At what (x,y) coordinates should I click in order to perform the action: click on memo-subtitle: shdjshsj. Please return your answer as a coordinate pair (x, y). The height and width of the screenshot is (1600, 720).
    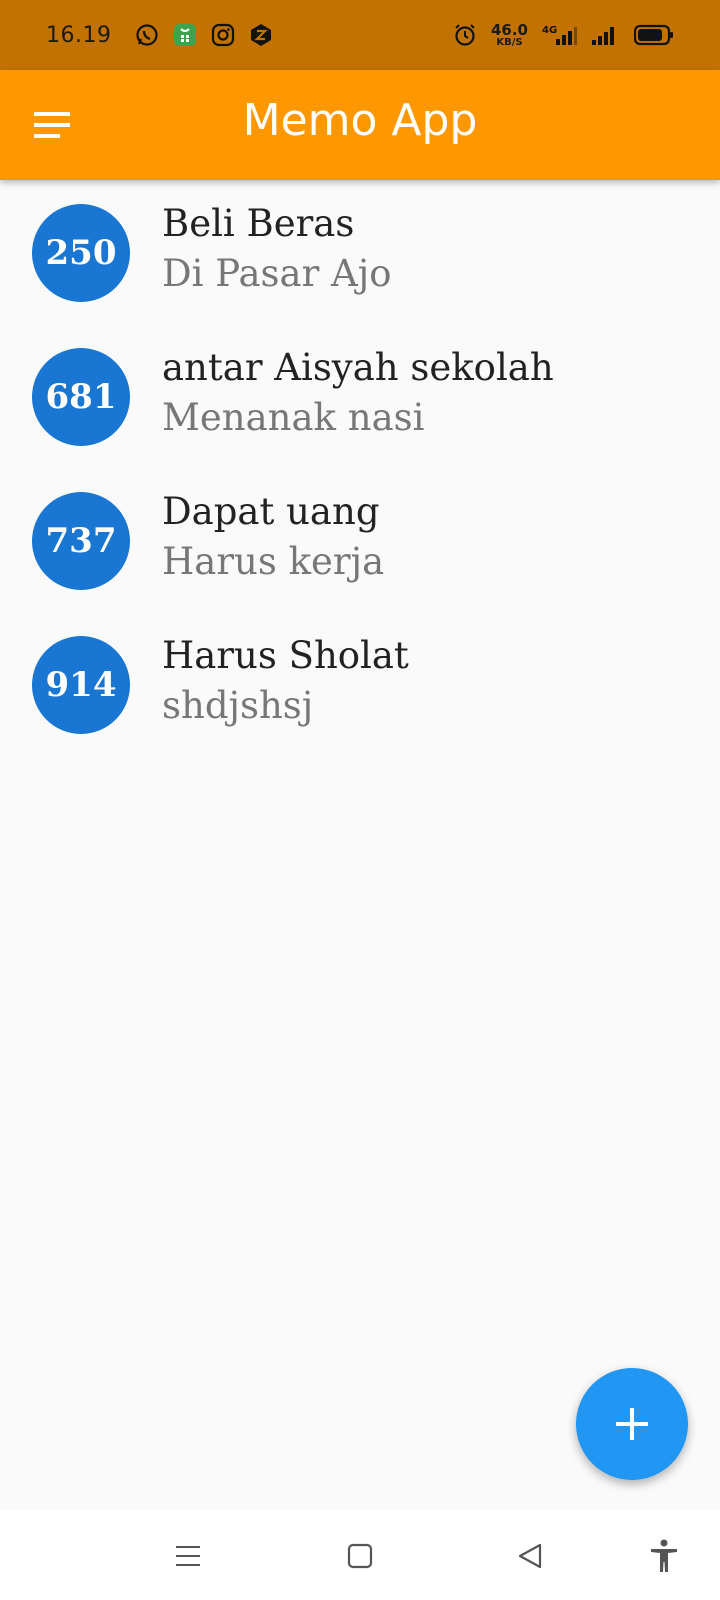
    Looking at the image, I should click on (238, 705).